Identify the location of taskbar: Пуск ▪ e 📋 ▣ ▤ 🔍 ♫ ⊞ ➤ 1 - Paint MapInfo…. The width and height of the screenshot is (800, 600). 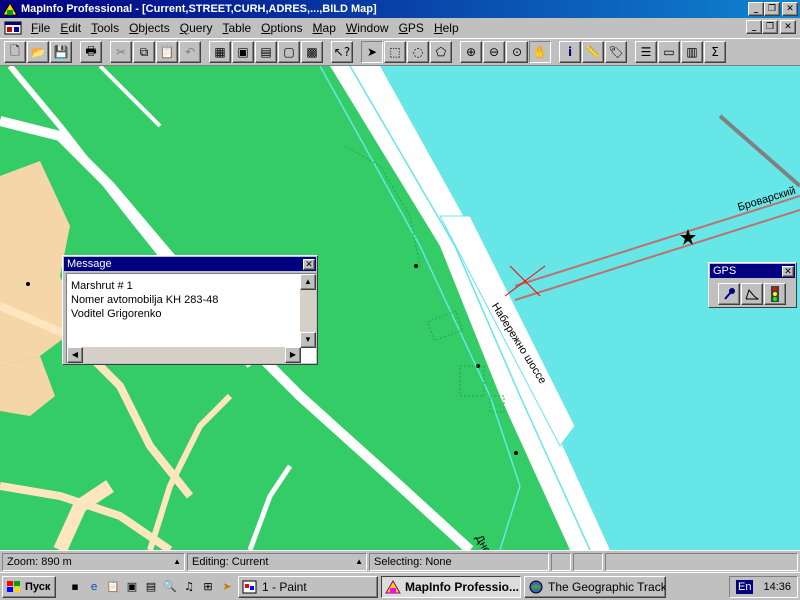
(400, 586).